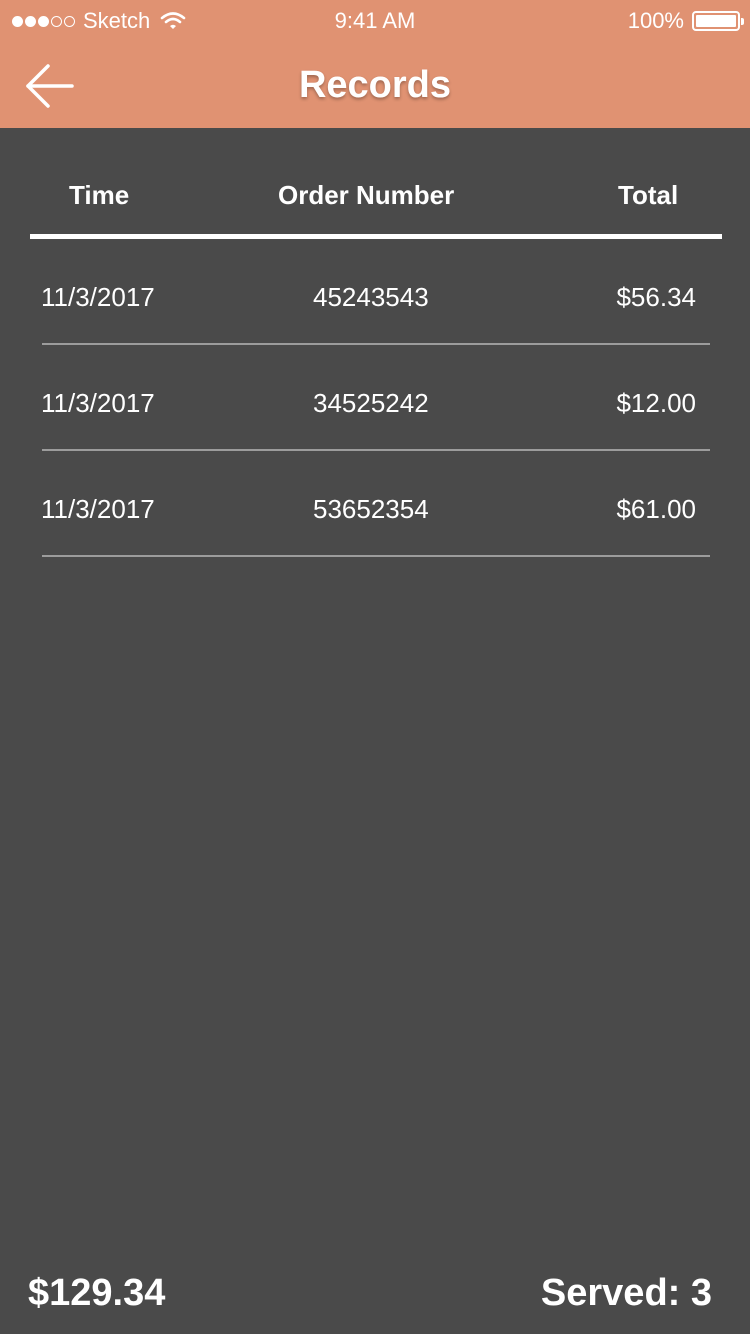  Describe the element at coordinates (99, 195) in the screenshot. I see `column-header-time: Time` at that location.